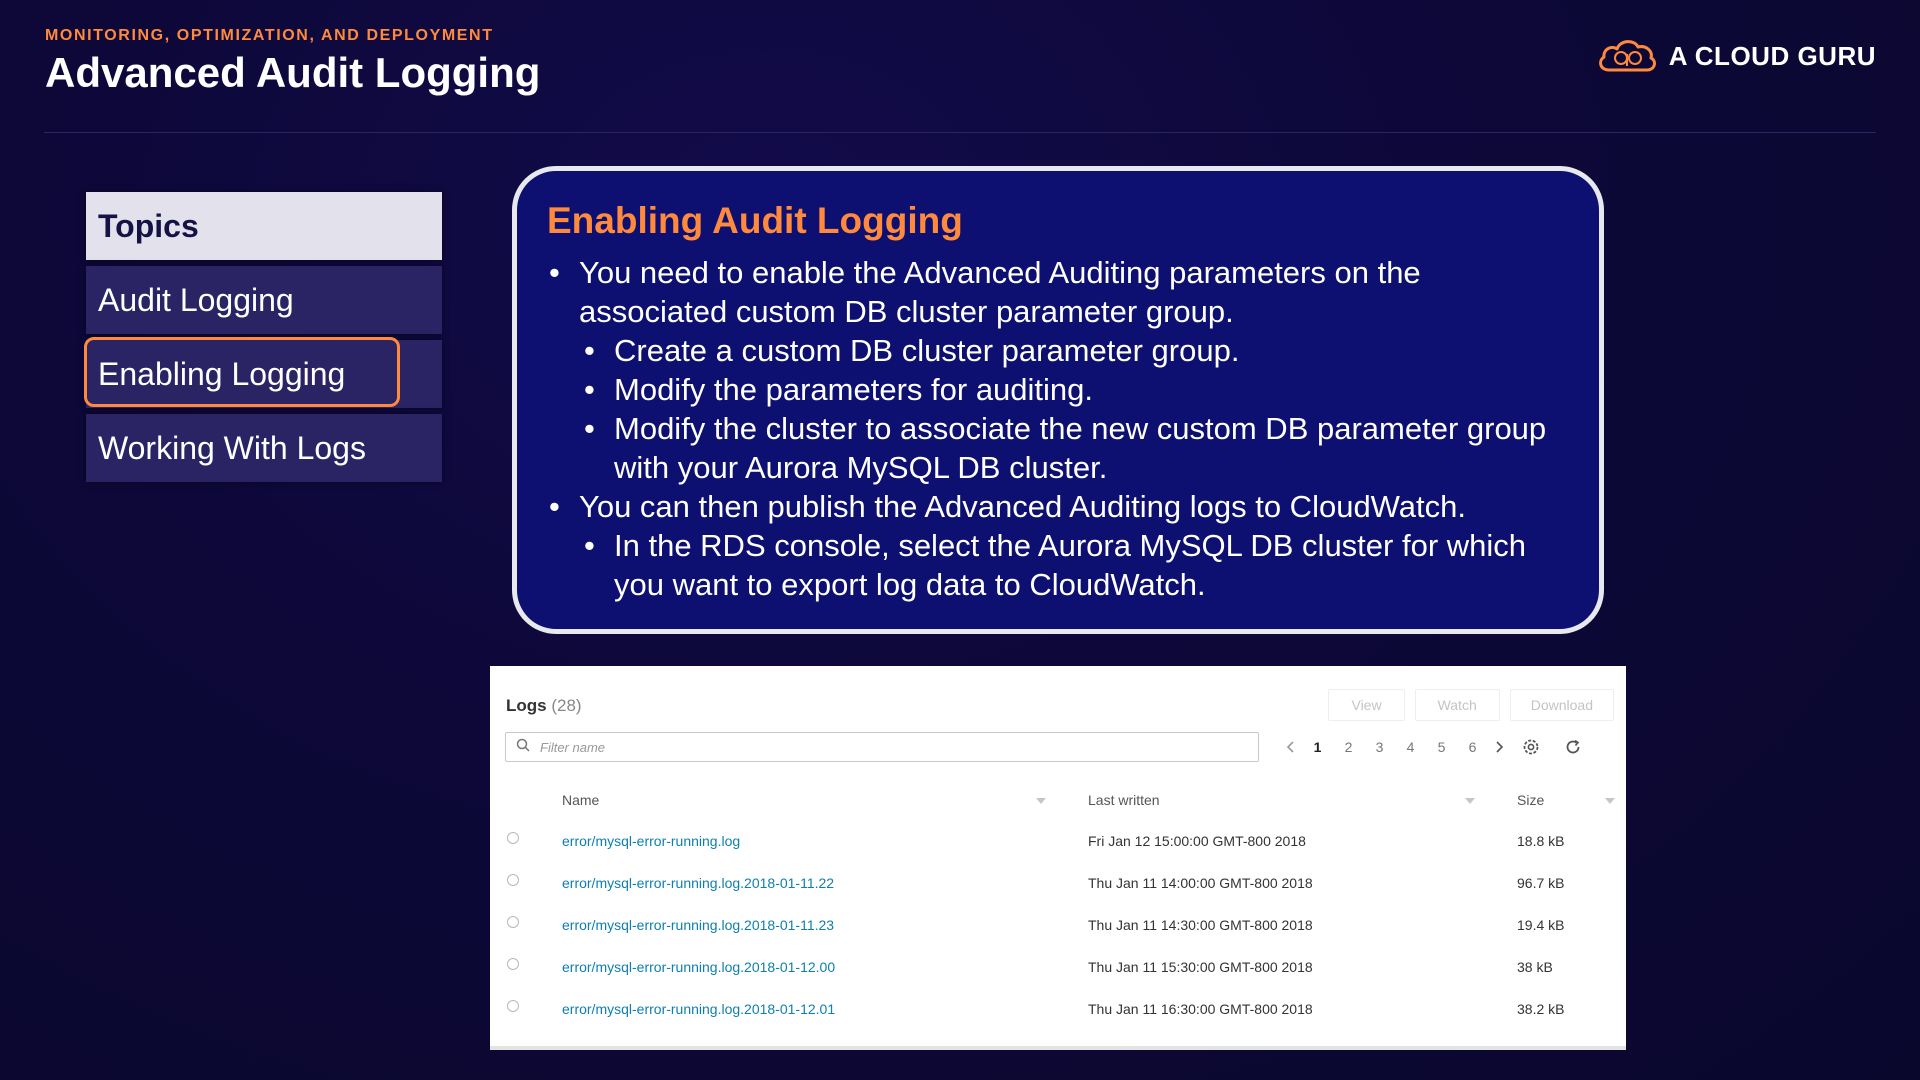 Image resolution: width=1920 pixels, height=1080 pixels. Describe the element at coordinates (1535, 967) in the screenshot. I see `log-size: 38 kB` at that location.